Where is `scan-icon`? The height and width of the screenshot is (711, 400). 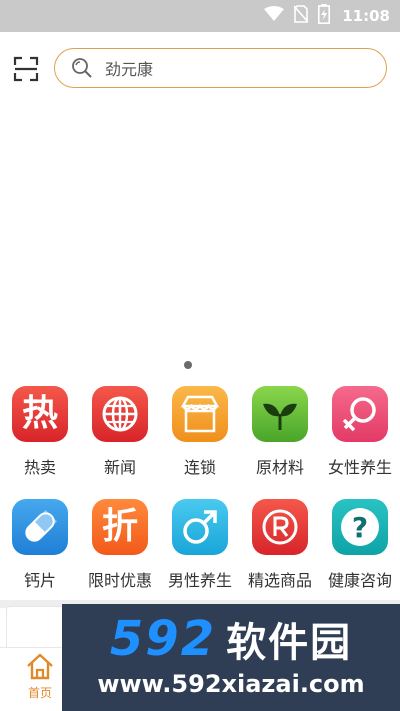
scan-icon is located at coordinates (26, 69).